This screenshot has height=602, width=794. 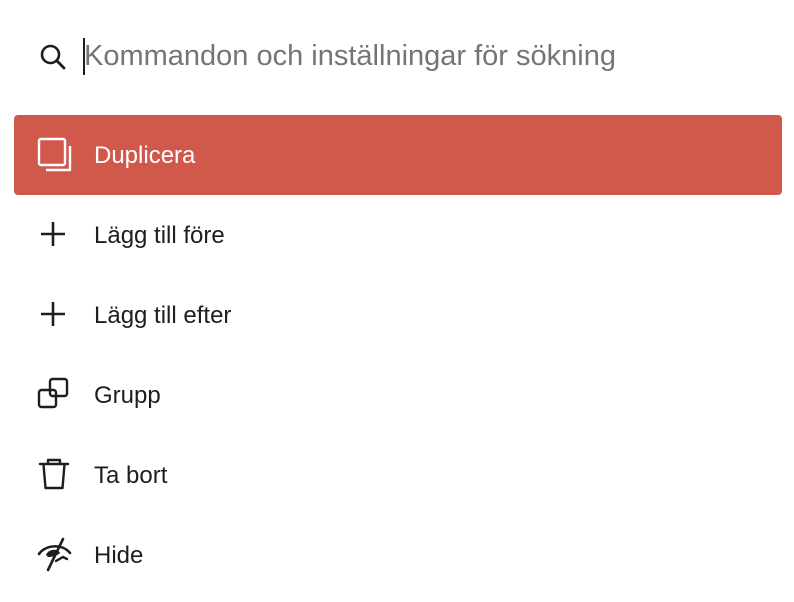 What do you see at coordinates (398, 315) in the screenshot?
I see `command-item-insert-after: Lägg till efter` at bounding box center [398, 315].